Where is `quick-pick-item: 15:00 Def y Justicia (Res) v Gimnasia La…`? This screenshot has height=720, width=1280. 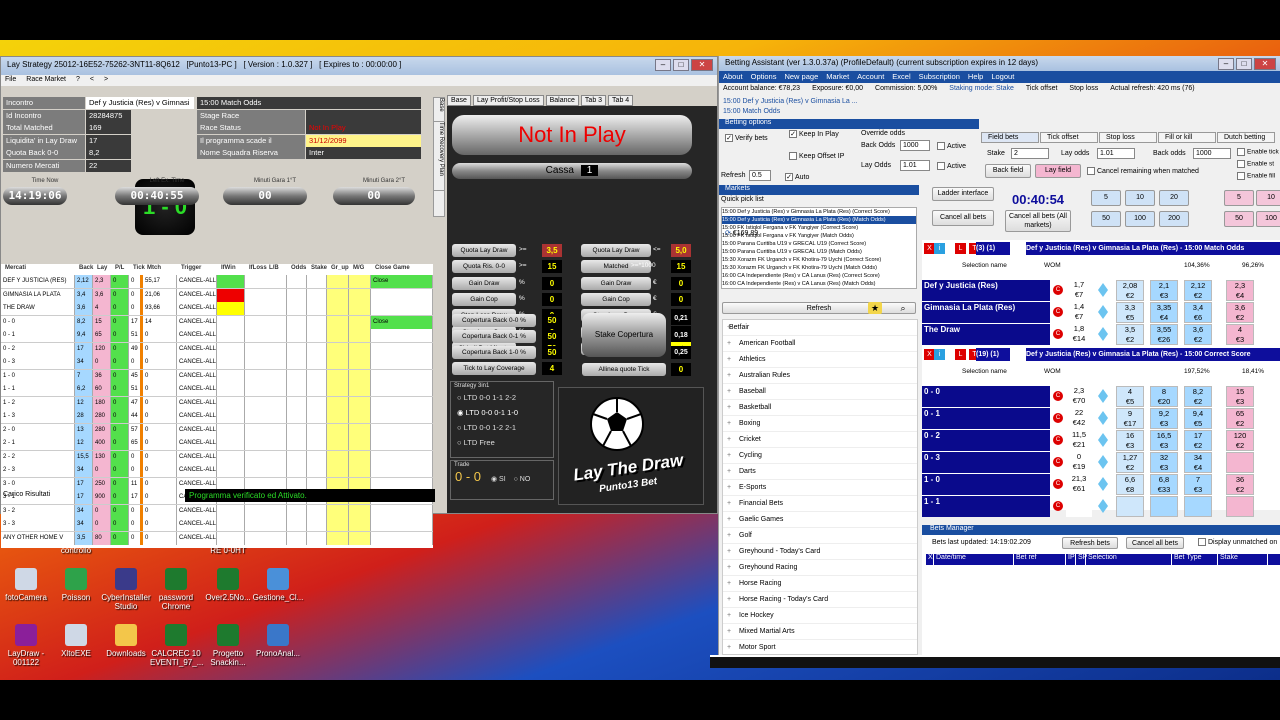
quick-pick-item: 15:00 Def y Justicia (Res) v Gimnasia La… is located at coordinates (819, 212).